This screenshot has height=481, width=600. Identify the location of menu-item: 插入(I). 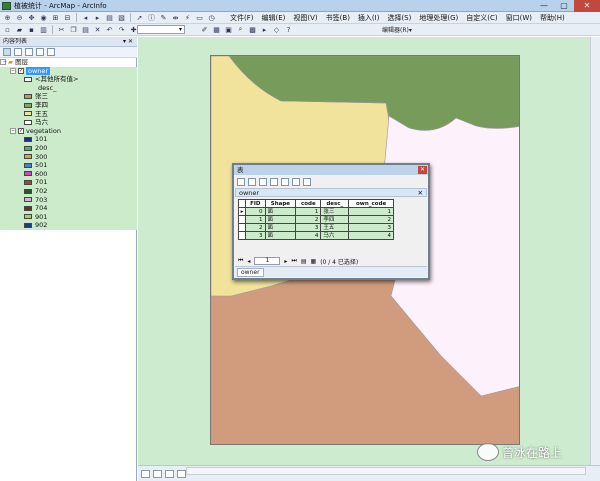
(369, 18).